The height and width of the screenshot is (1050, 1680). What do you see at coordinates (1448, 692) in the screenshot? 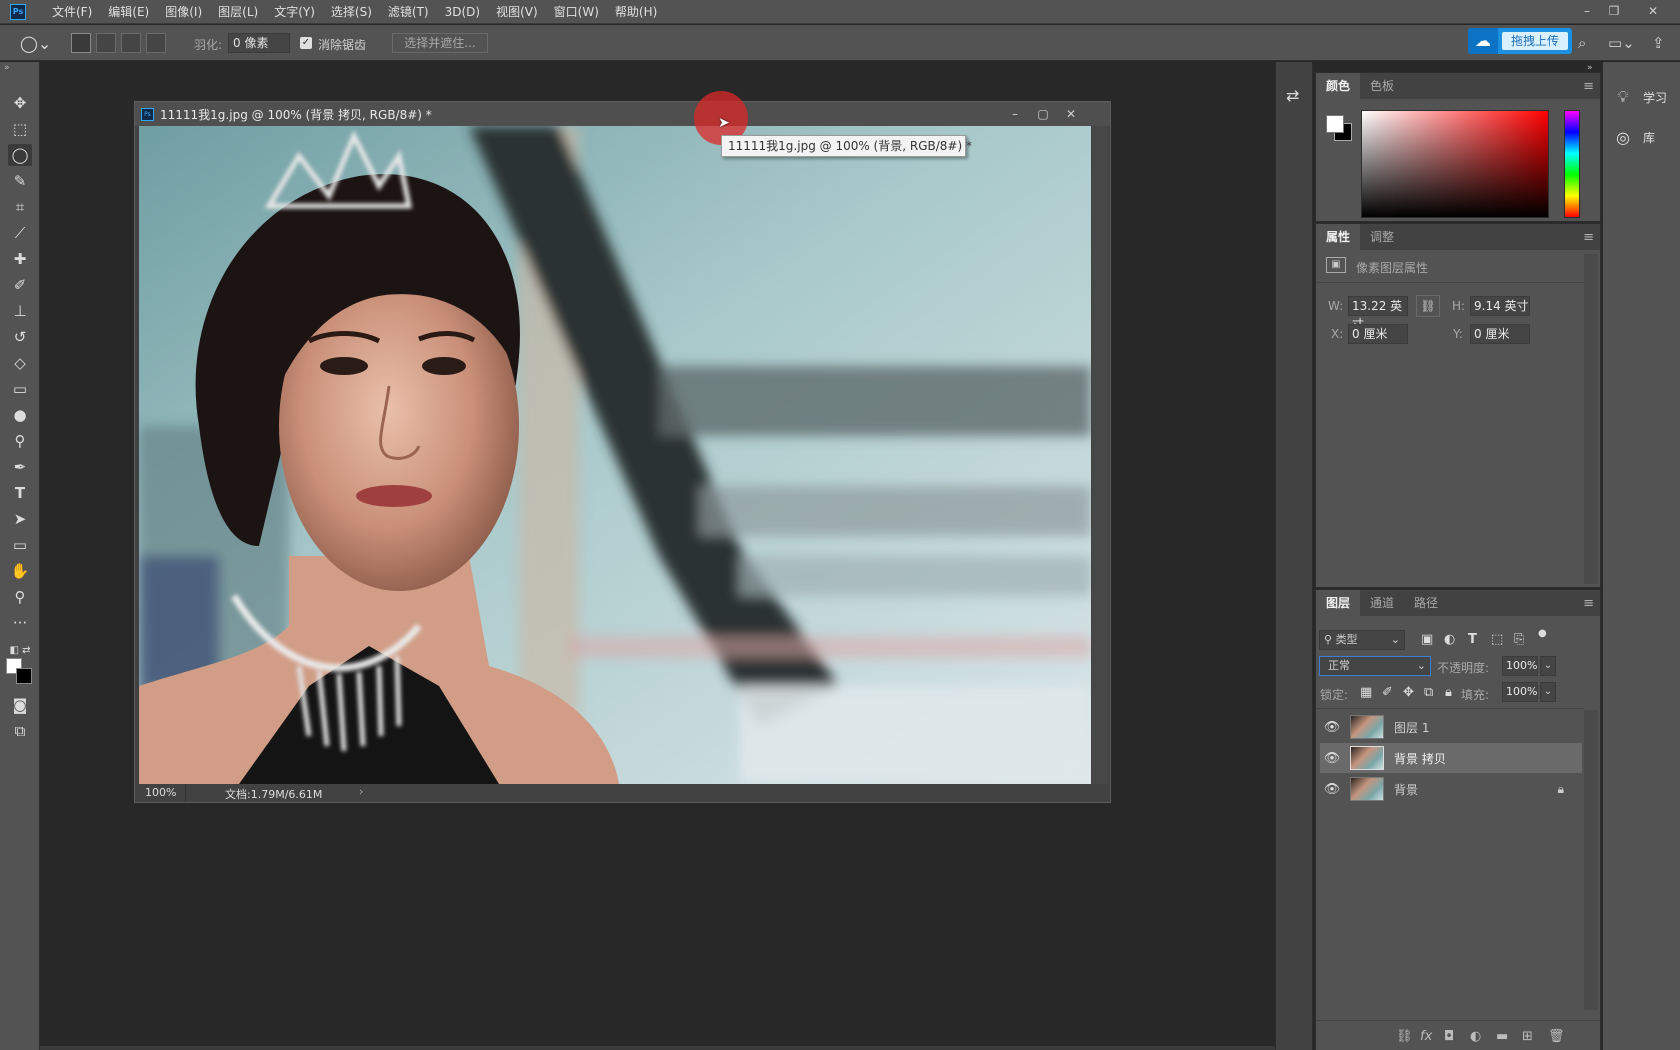
I see `lock-all-icon: 🔒︎` at bounding box center [1448, 692].